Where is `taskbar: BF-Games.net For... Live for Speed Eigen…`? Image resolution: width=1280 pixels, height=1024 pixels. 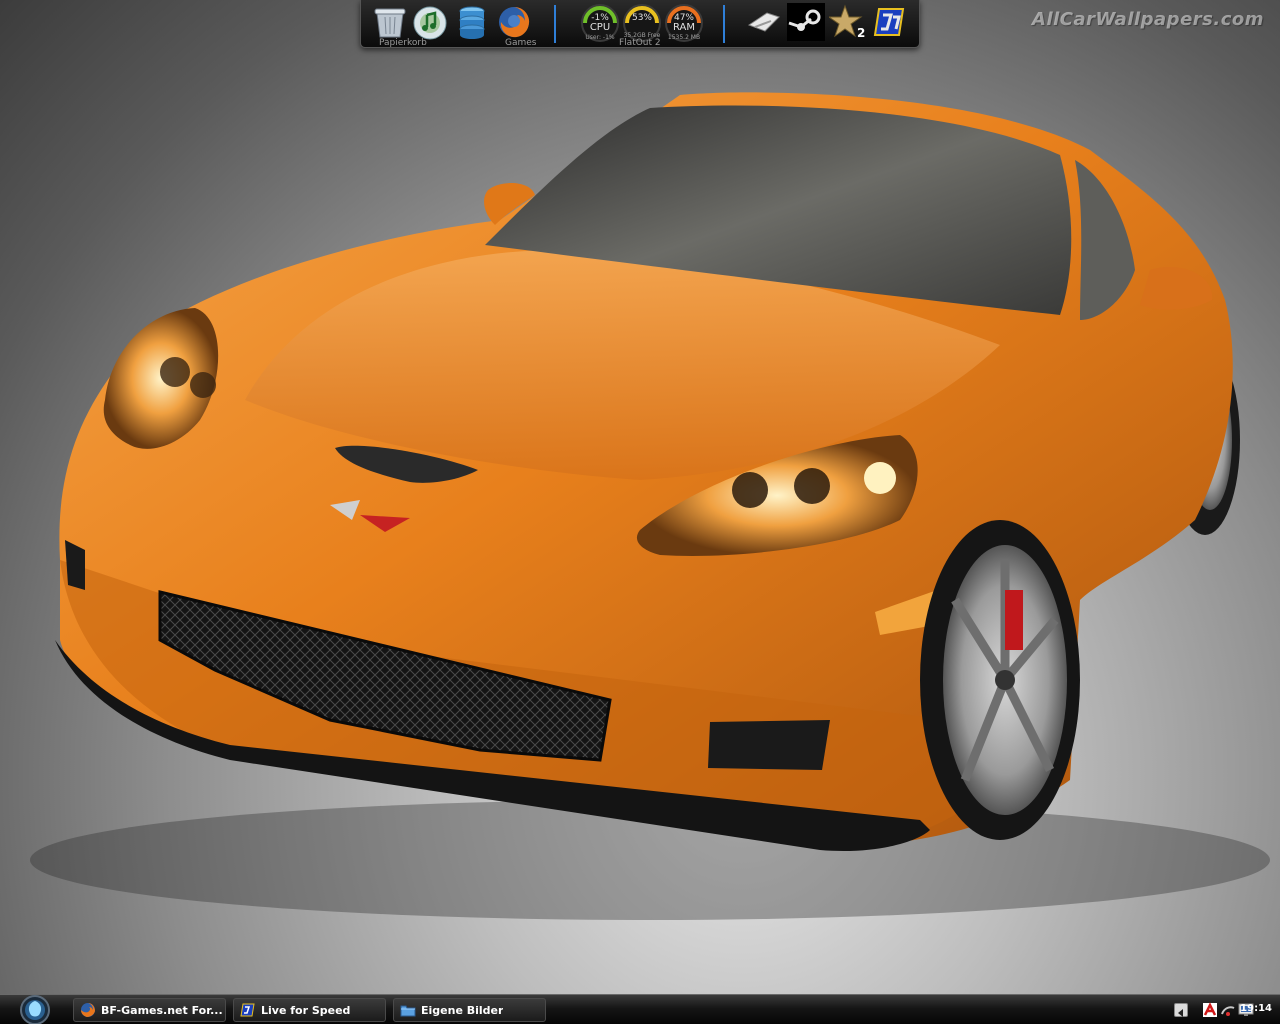
taskbar: BF-Games.net For... Live for Speed Eigen… is located at coordinates (640, 1009).